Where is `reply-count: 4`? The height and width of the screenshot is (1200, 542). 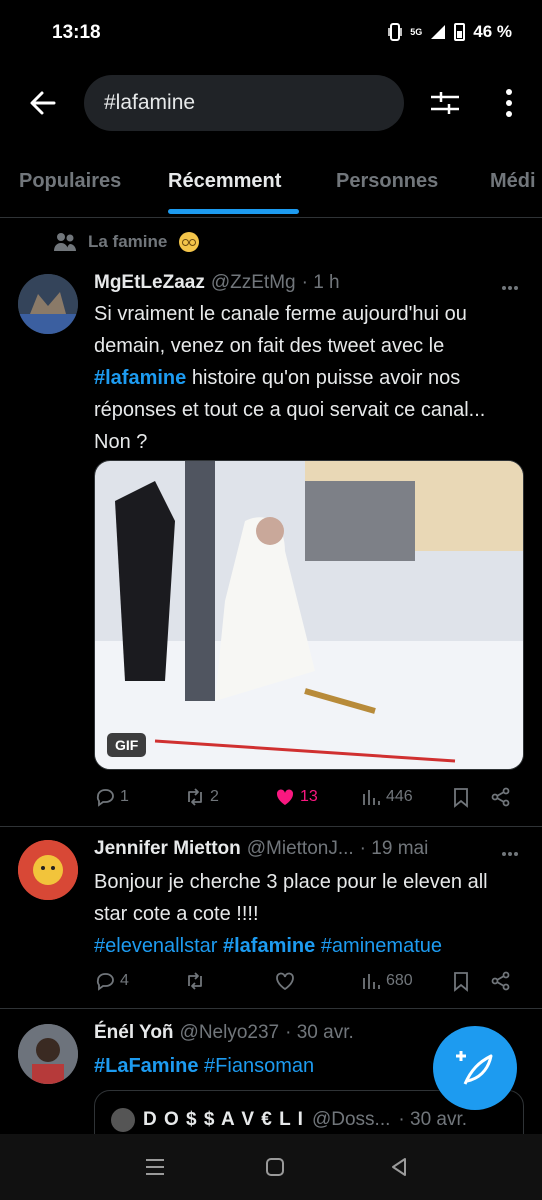
reply-count: 4 is located at coordinates (124, 980).